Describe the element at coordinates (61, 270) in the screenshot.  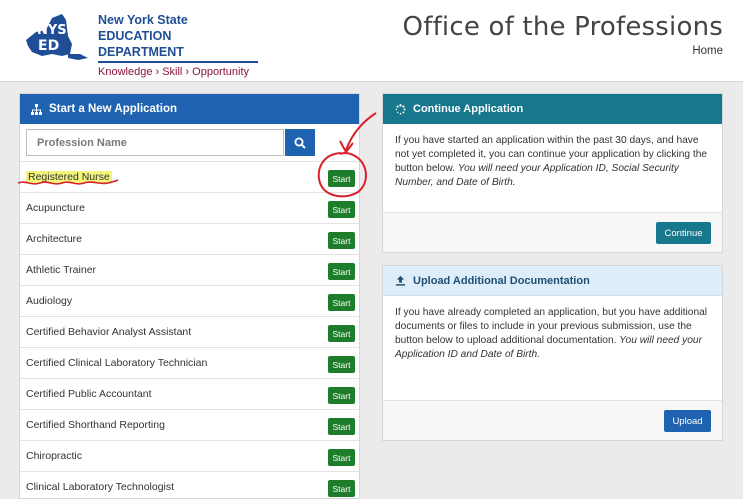
I see `profession-name: Athletic Trainer` at that location.